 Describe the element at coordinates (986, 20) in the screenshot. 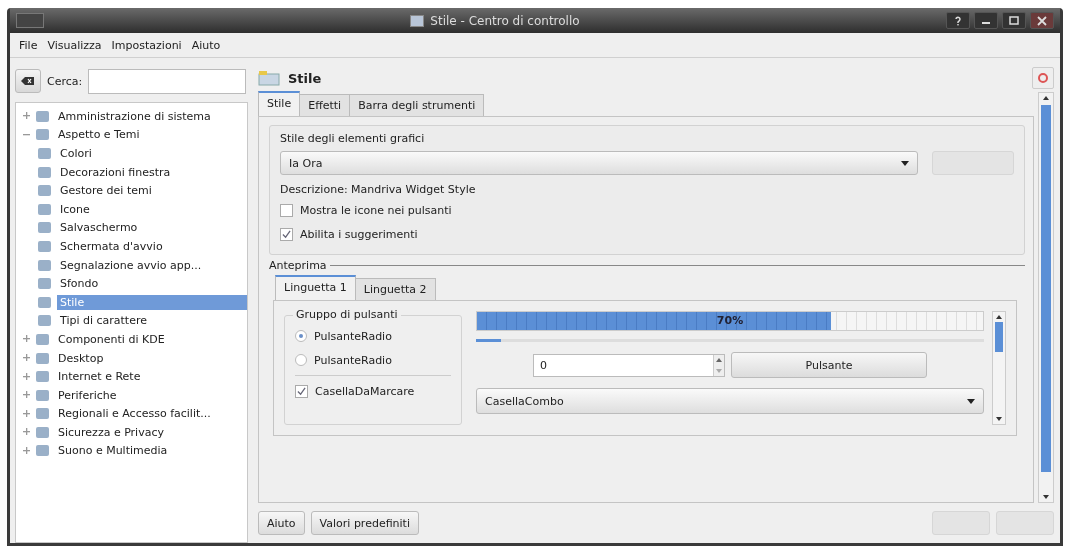

I see `minimize-icon` at that location.